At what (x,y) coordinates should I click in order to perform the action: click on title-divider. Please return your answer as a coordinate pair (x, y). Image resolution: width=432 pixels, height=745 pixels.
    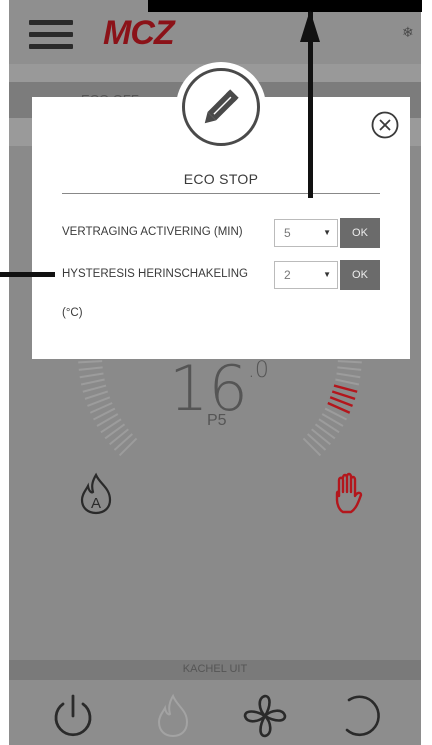
    Looking at the image, I should click on (221, 193).